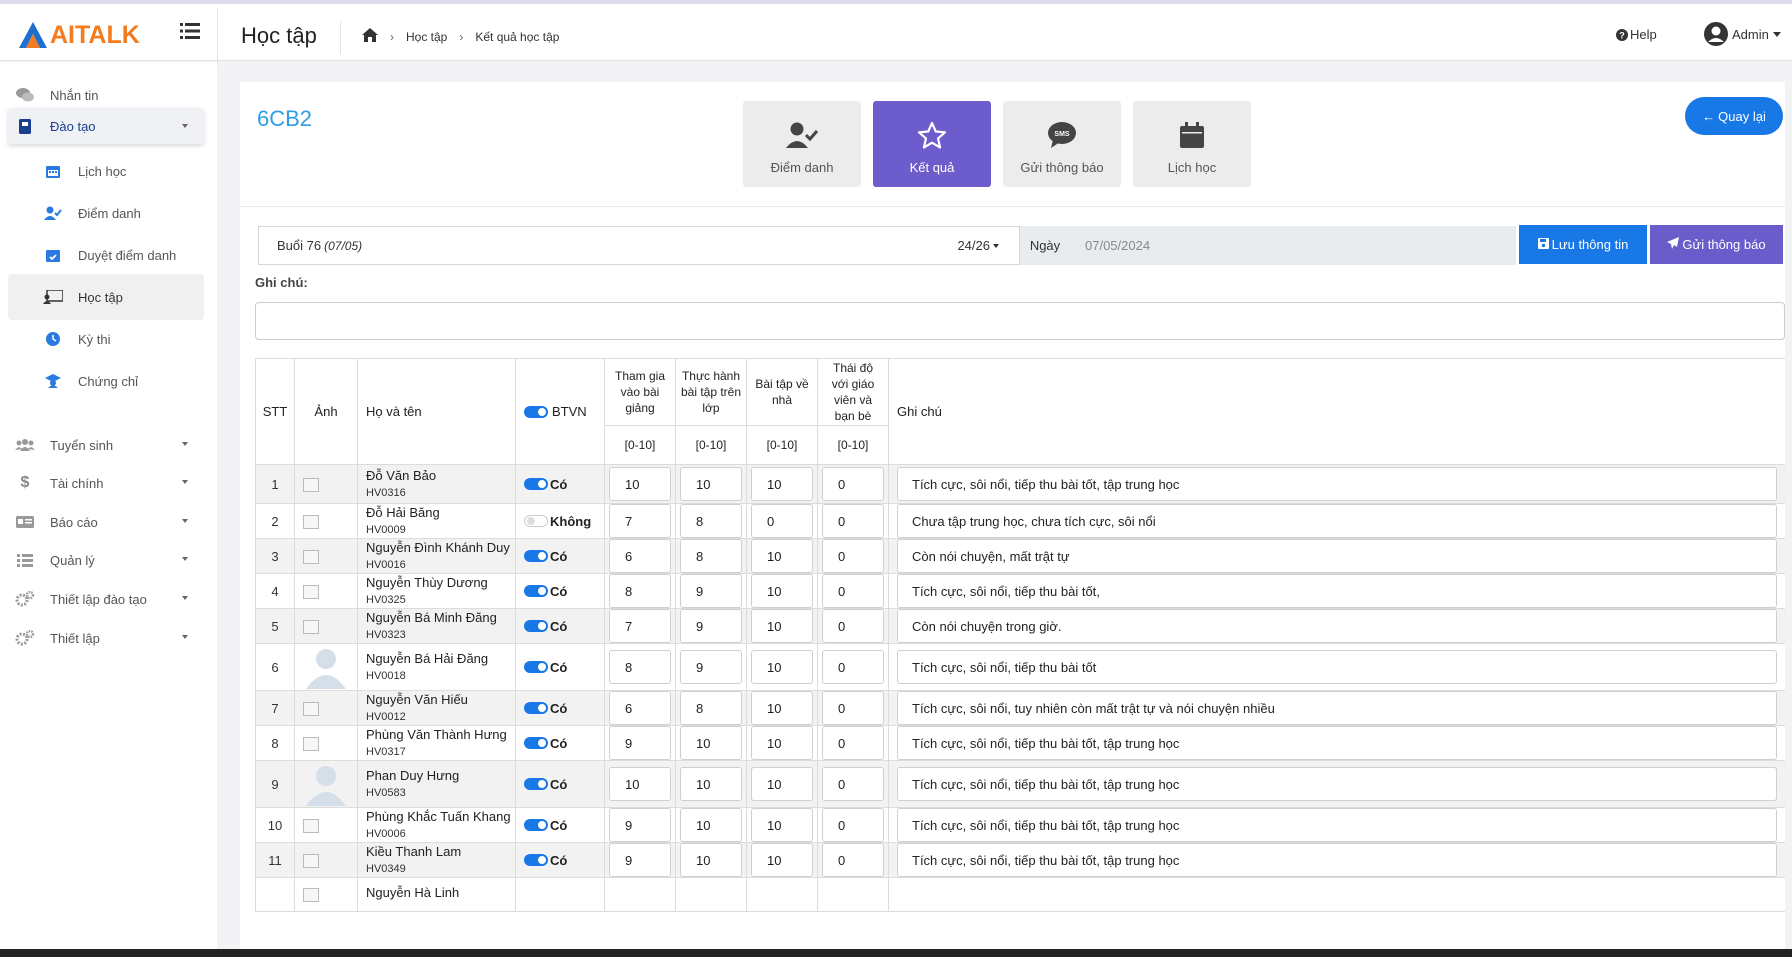 Image resolution: width=1792 pixels, height=957 pixels. What do you see at coordinates (1293, 245) in the screenshot?
I see `date-field: 07/05/2024` at bounding box center [1293, 245].